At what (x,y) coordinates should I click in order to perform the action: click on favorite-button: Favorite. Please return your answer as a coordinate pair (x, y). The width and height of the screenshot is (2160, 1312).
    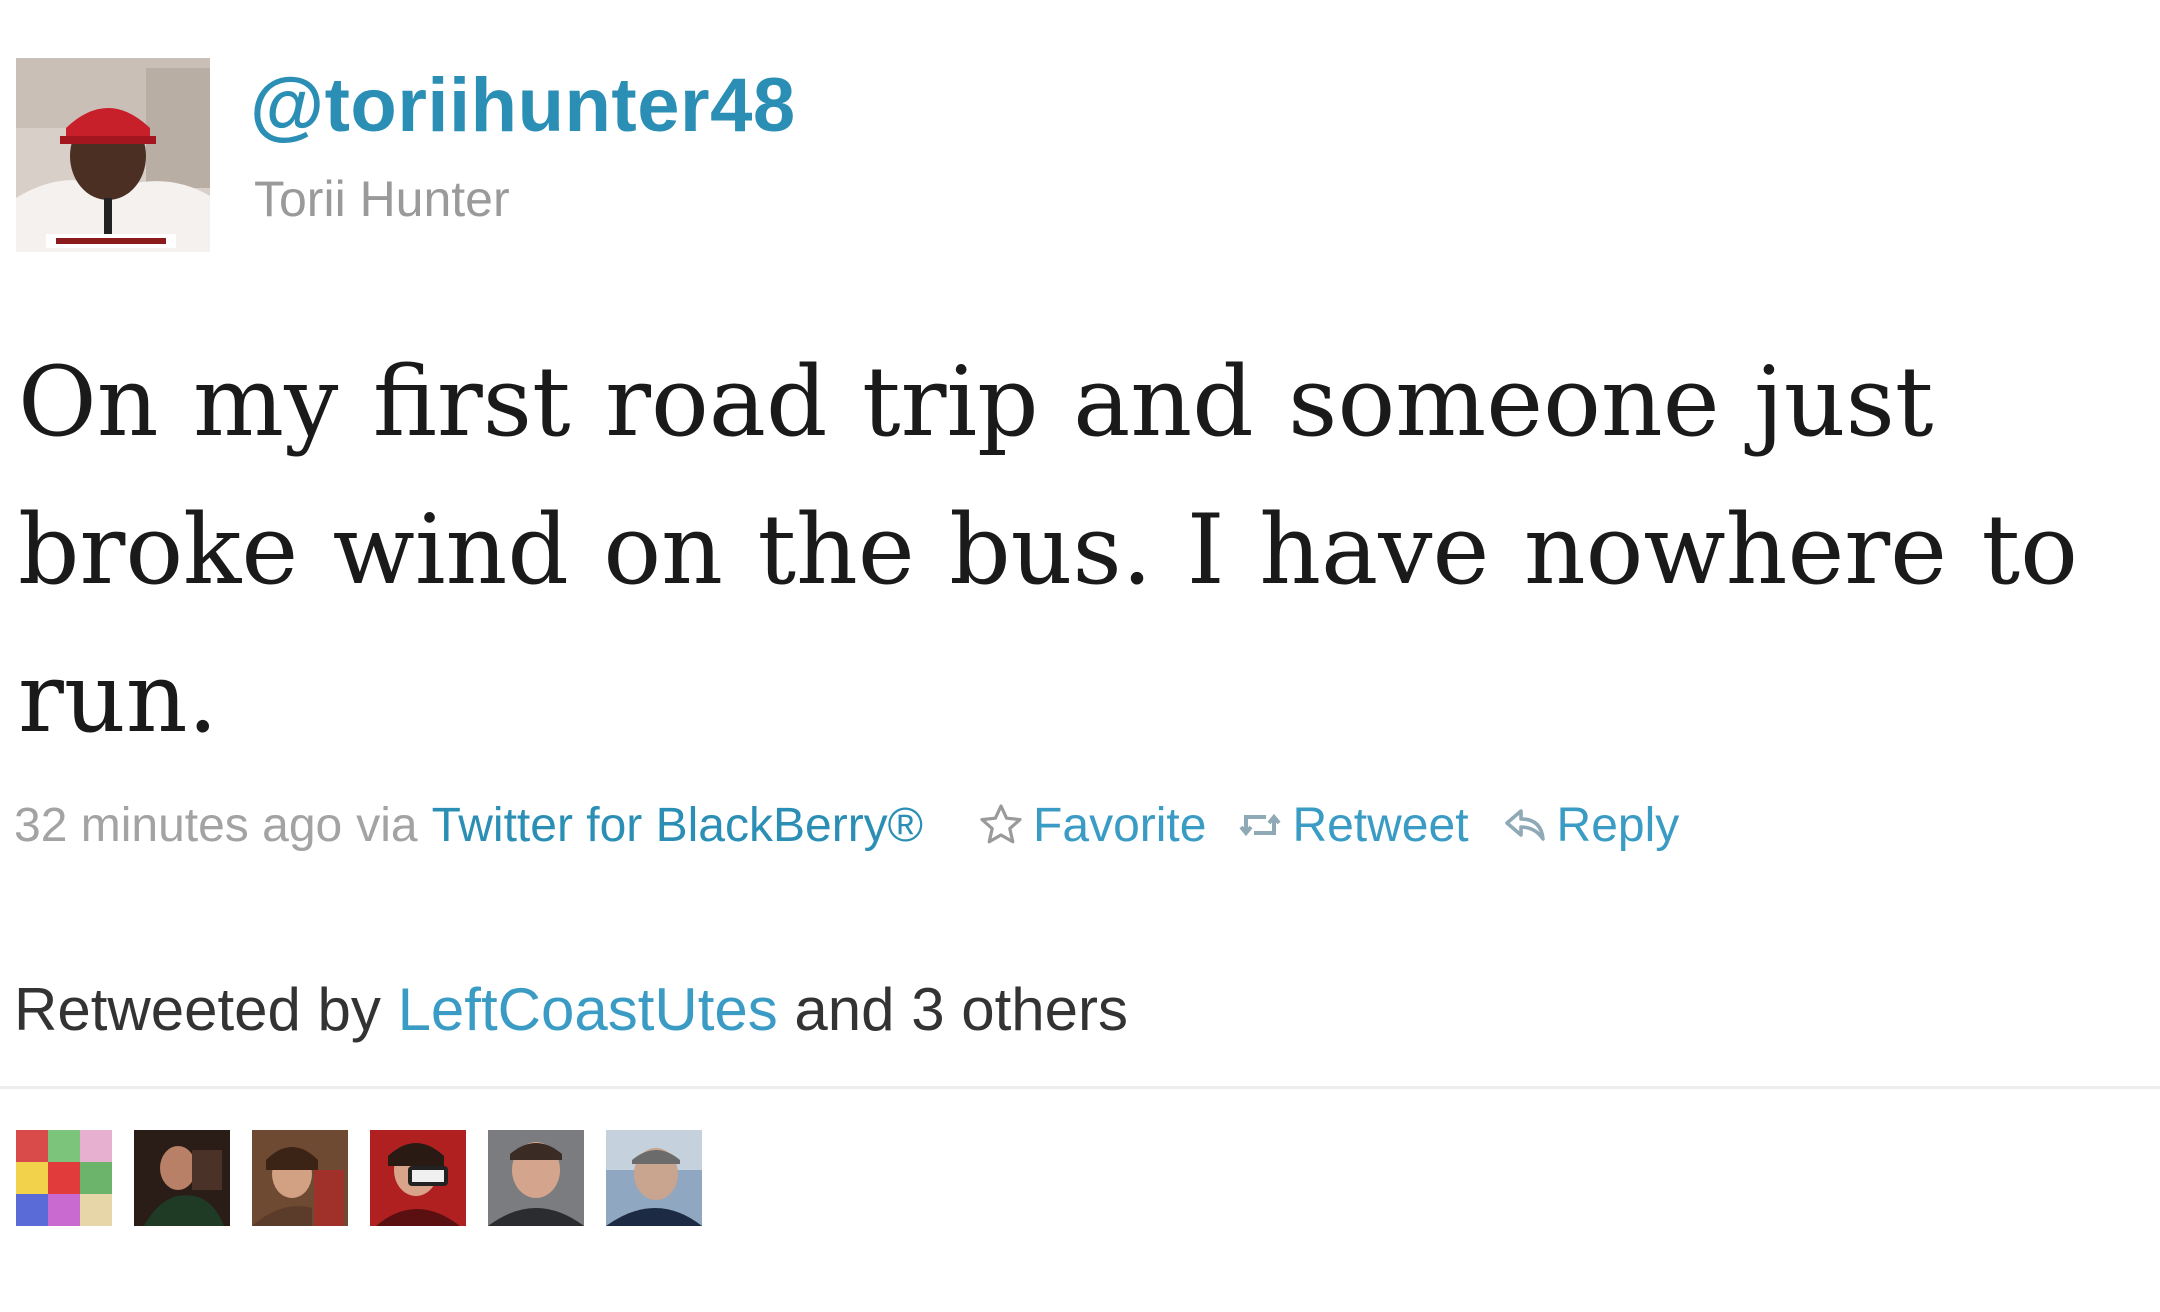
    Looking at the image, I should click on (1091, 825).